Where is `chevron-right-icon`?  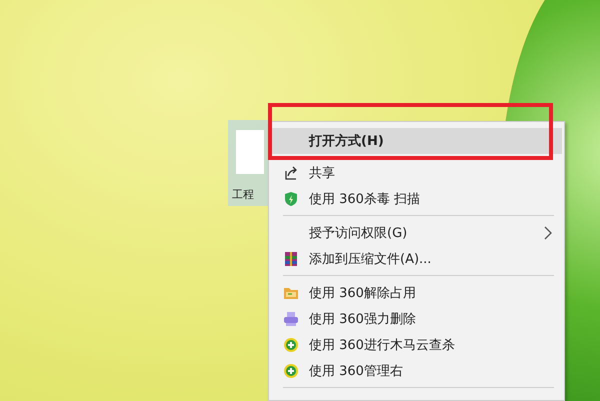 chevron-right-icon is located at coordinates (548, 233).